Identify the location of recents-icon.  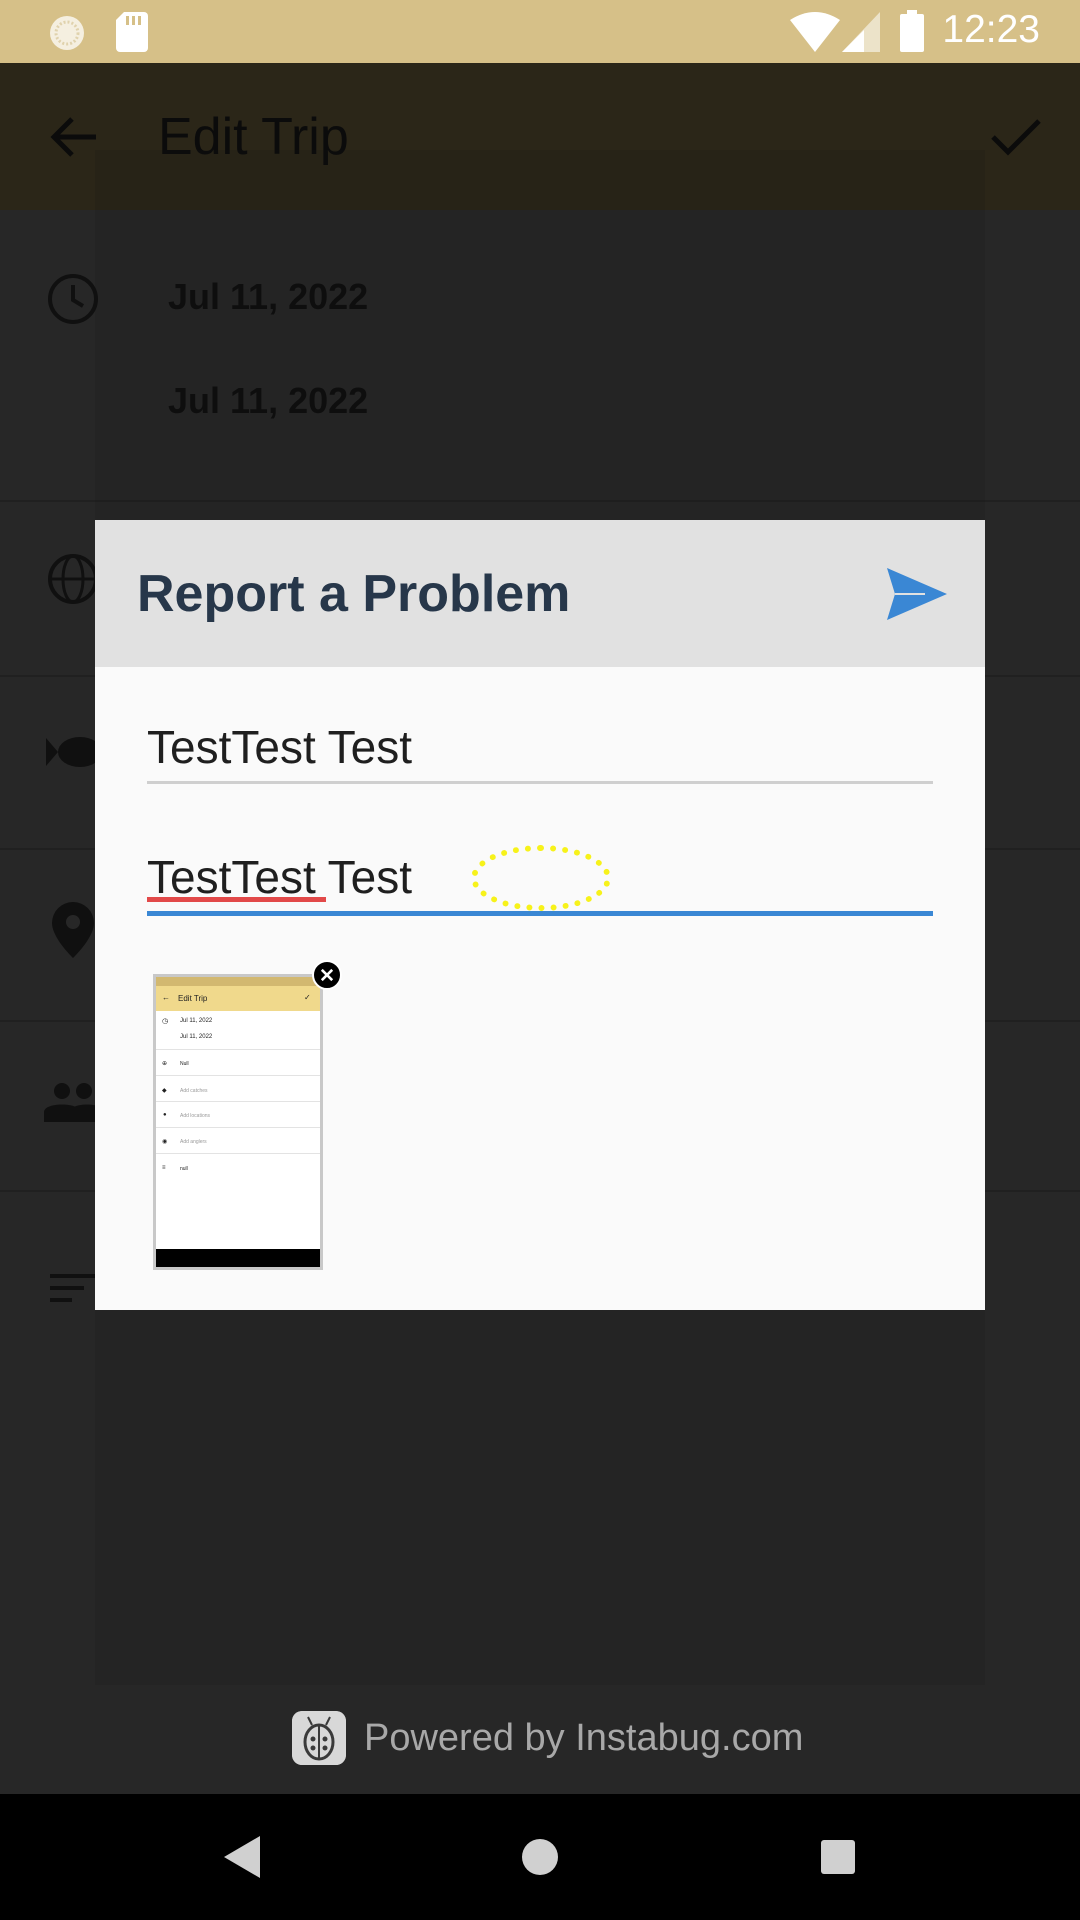
(838, 1857).